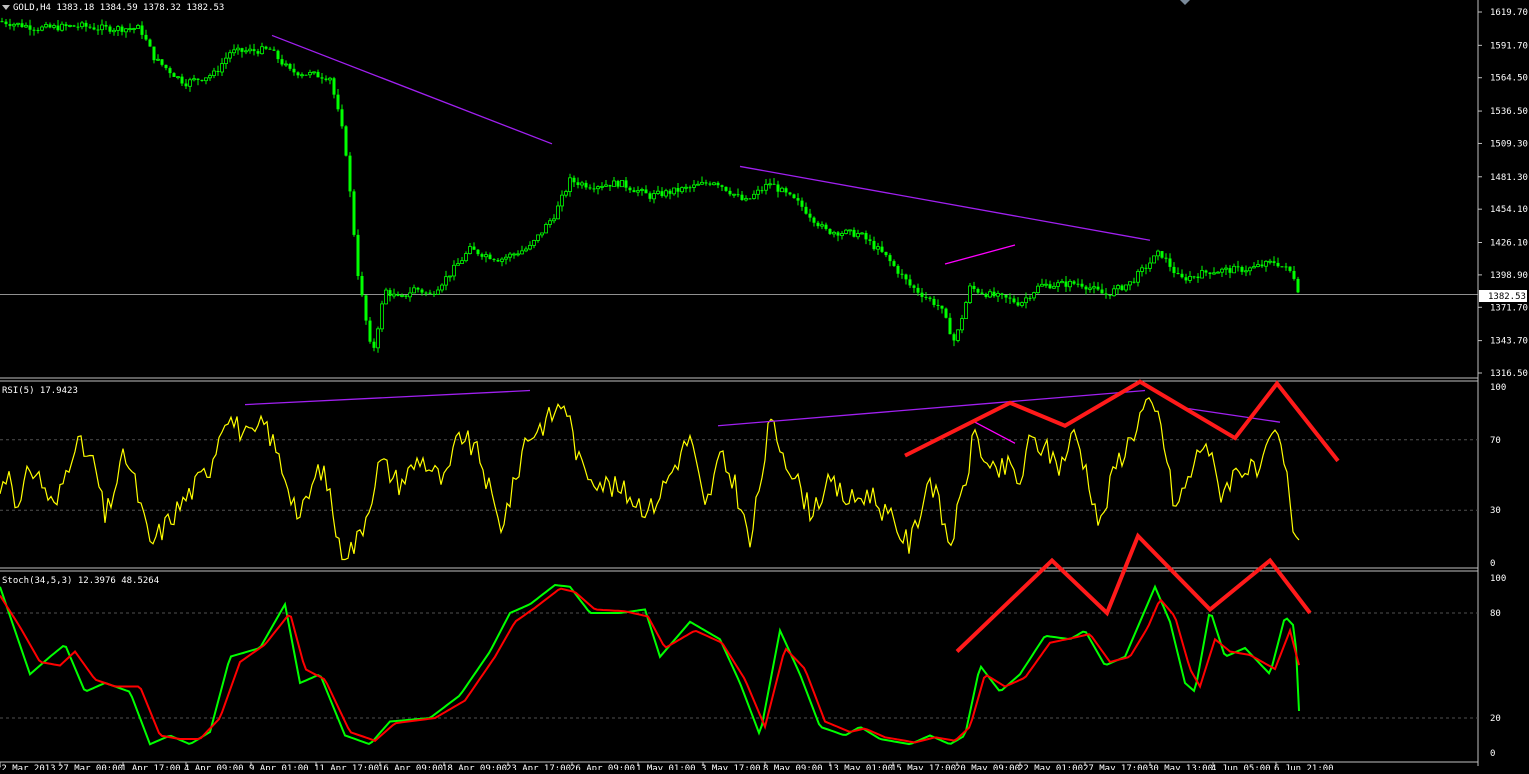  What do you see at coordinates (410, 767) in the screenshot?
I see `time-axis-label: 16 Apr 09:00` at bounding box center [410, 767].